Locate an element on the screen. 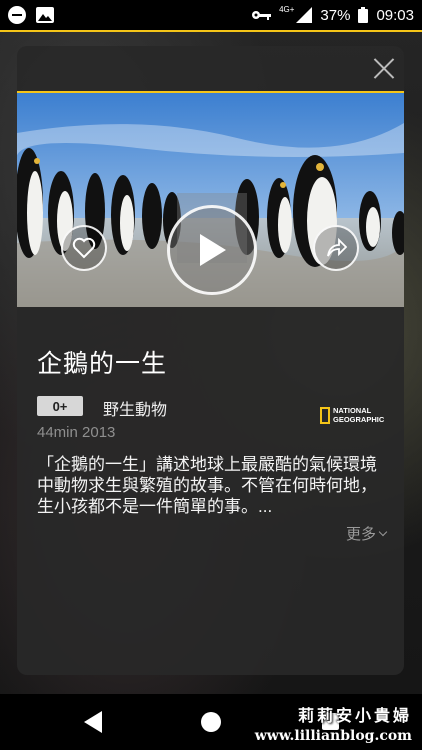  favorite-heart-icon is located at coordinates (84, 248).